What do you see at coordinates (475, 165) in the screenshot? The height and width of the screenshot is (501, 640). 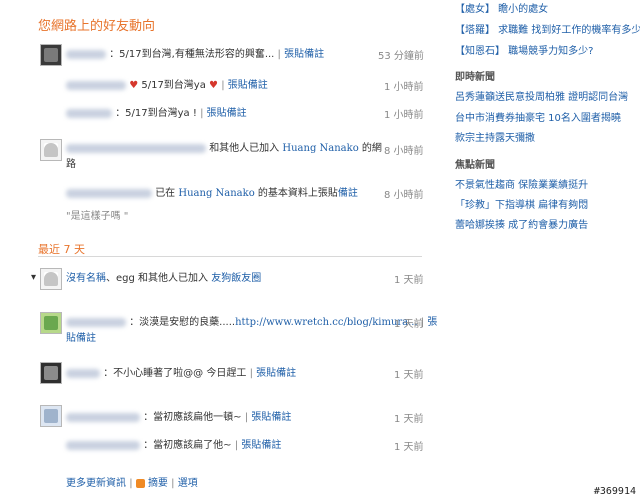 I see `hot-news-heading: 焦點新聞` at bounding box center [475, 165].